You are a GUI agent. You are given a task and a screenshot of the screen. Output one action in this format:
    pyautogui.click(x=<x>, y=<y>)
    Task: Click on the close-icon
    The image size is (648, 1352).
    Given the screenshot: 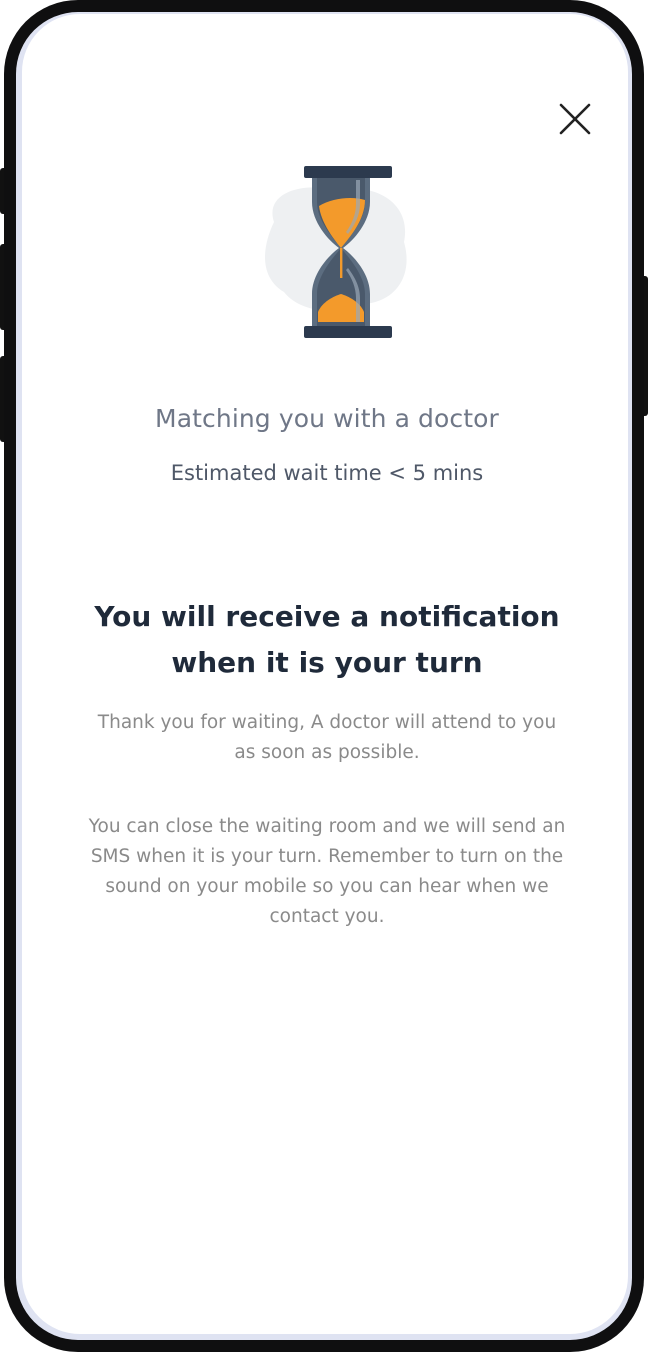 What is the action you would take?
    pyautogui.click(x=575, y=119)
    